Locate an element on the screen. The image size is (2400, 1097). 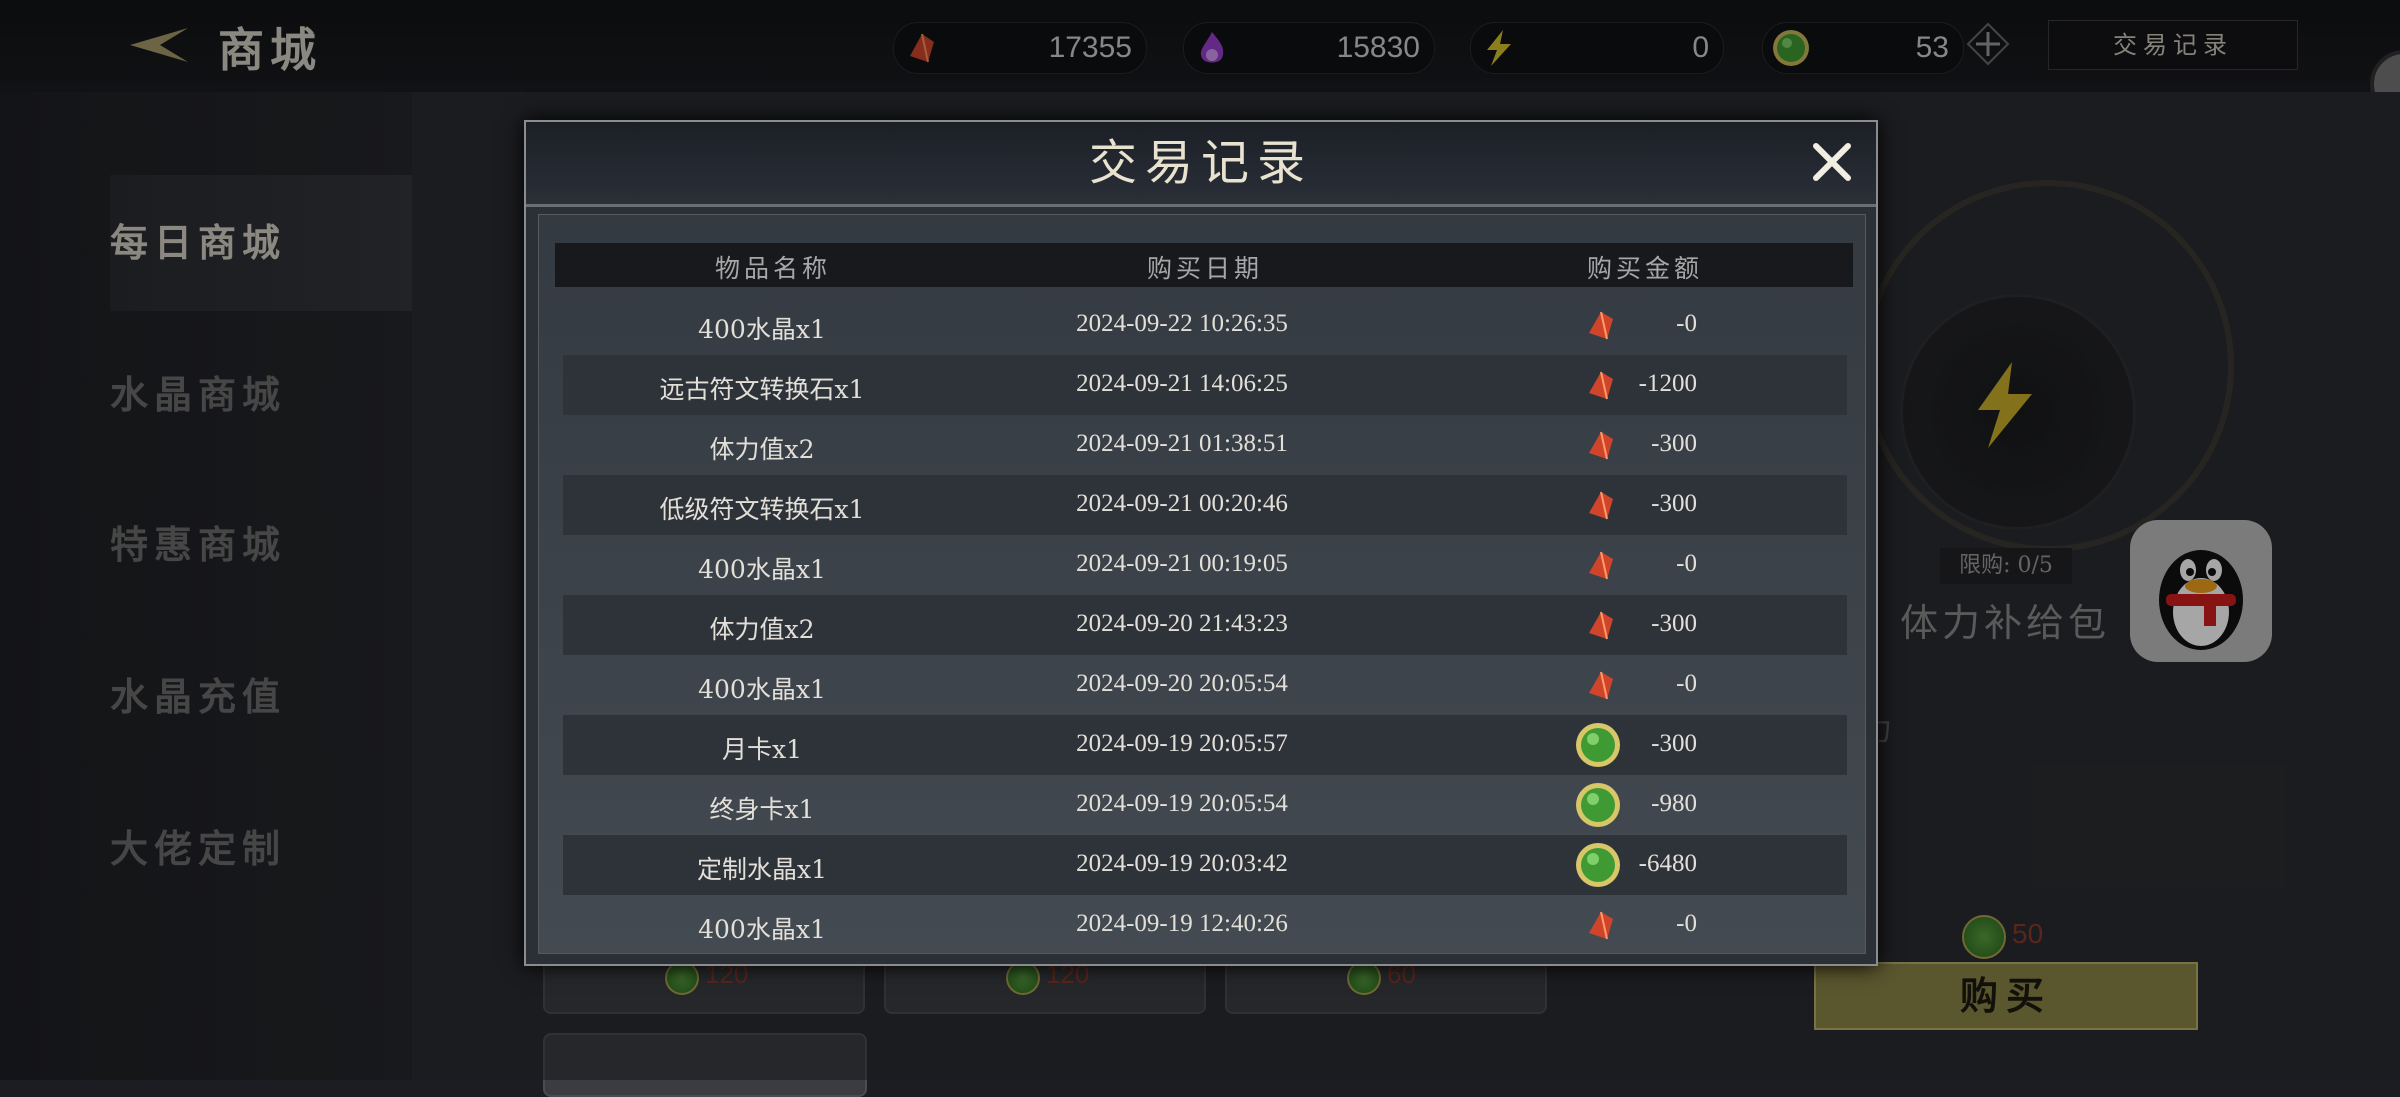
purchase-amount: -1200 is located at coordinates (1667, 383).